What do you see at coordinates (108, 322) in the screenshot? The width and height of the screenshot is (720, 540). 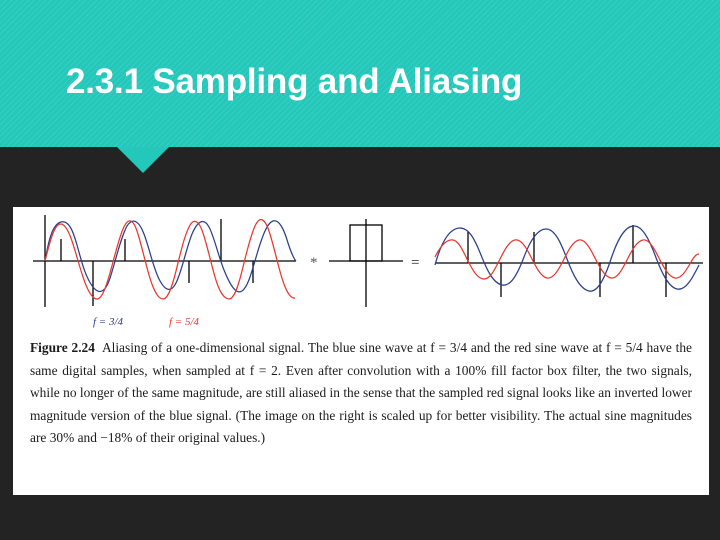 I see `left-plot-blue-label: f = 3/4` at bounding box center [108, 322].